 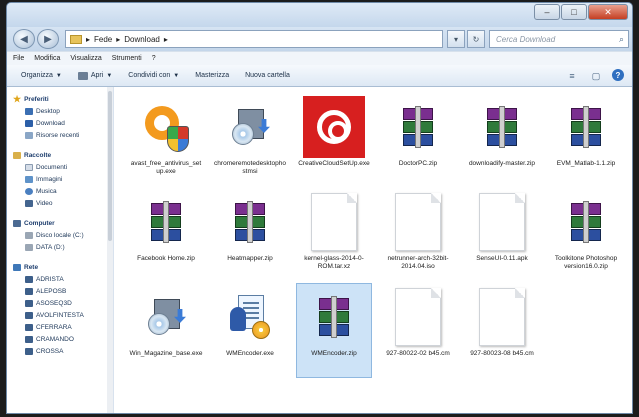 I want to click on file-item: SenseUI-0.11.apk, so click(x=502, y=235).